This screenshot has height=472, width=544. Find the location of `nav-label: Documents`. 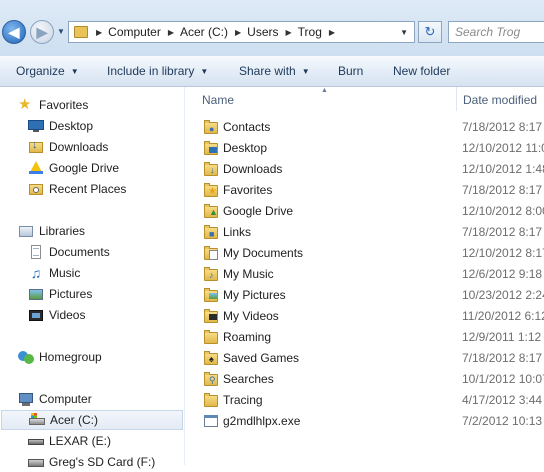

nav-label: Documents is located at coordinates (79, 252).